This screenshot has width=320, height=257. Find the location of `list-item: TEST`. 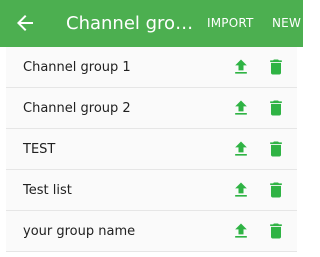

list-item: TEST is located at coordinates (151, 149).